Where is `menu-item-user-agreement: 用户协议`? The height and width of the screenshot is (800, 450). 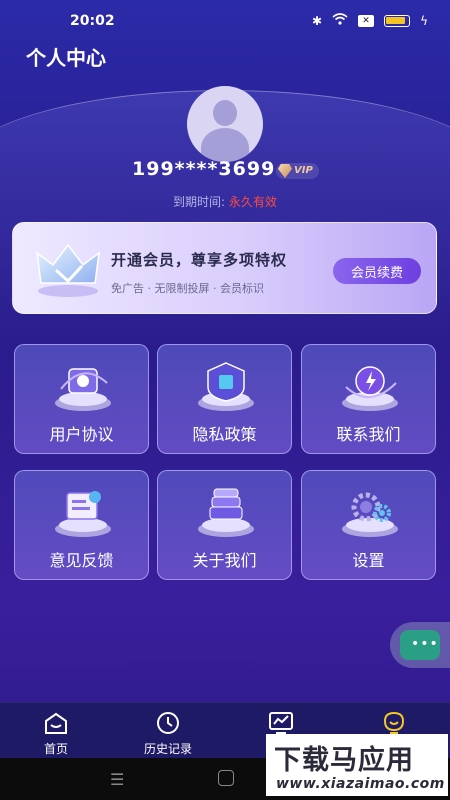 menu-item-user-agreement: 用户协议 is located at coordinates (81, 399).